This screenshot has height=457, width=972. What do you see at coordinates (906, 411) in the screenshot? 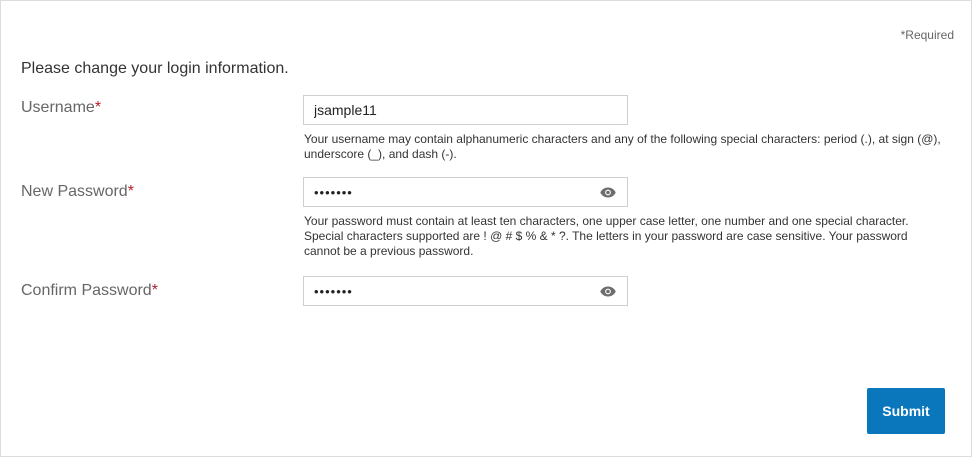
I see `submit-button: Submit` at bounding box center [906, 411].